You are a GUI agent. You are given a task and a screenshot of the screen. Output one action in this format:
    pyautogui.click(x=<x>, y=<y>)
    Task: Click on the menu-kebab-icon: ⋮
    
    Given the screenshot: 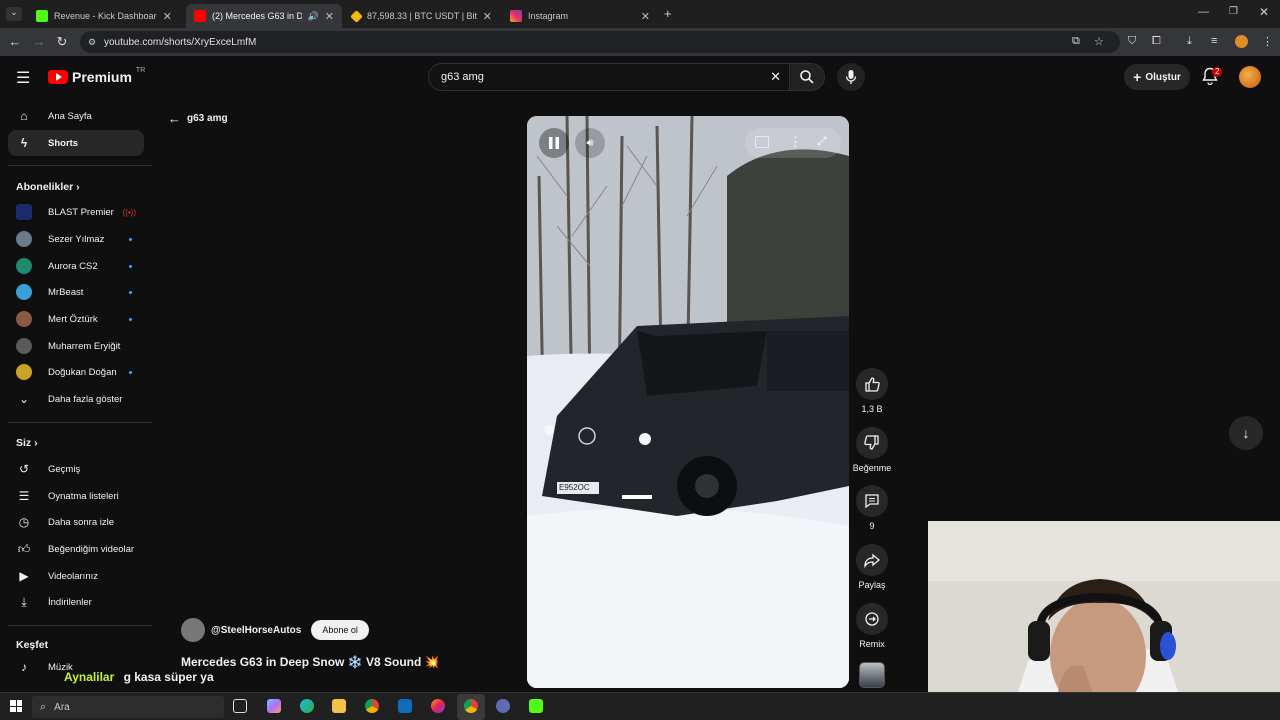 What is the action you would take?
    pyautogui.click(x=1267, y=41)
    